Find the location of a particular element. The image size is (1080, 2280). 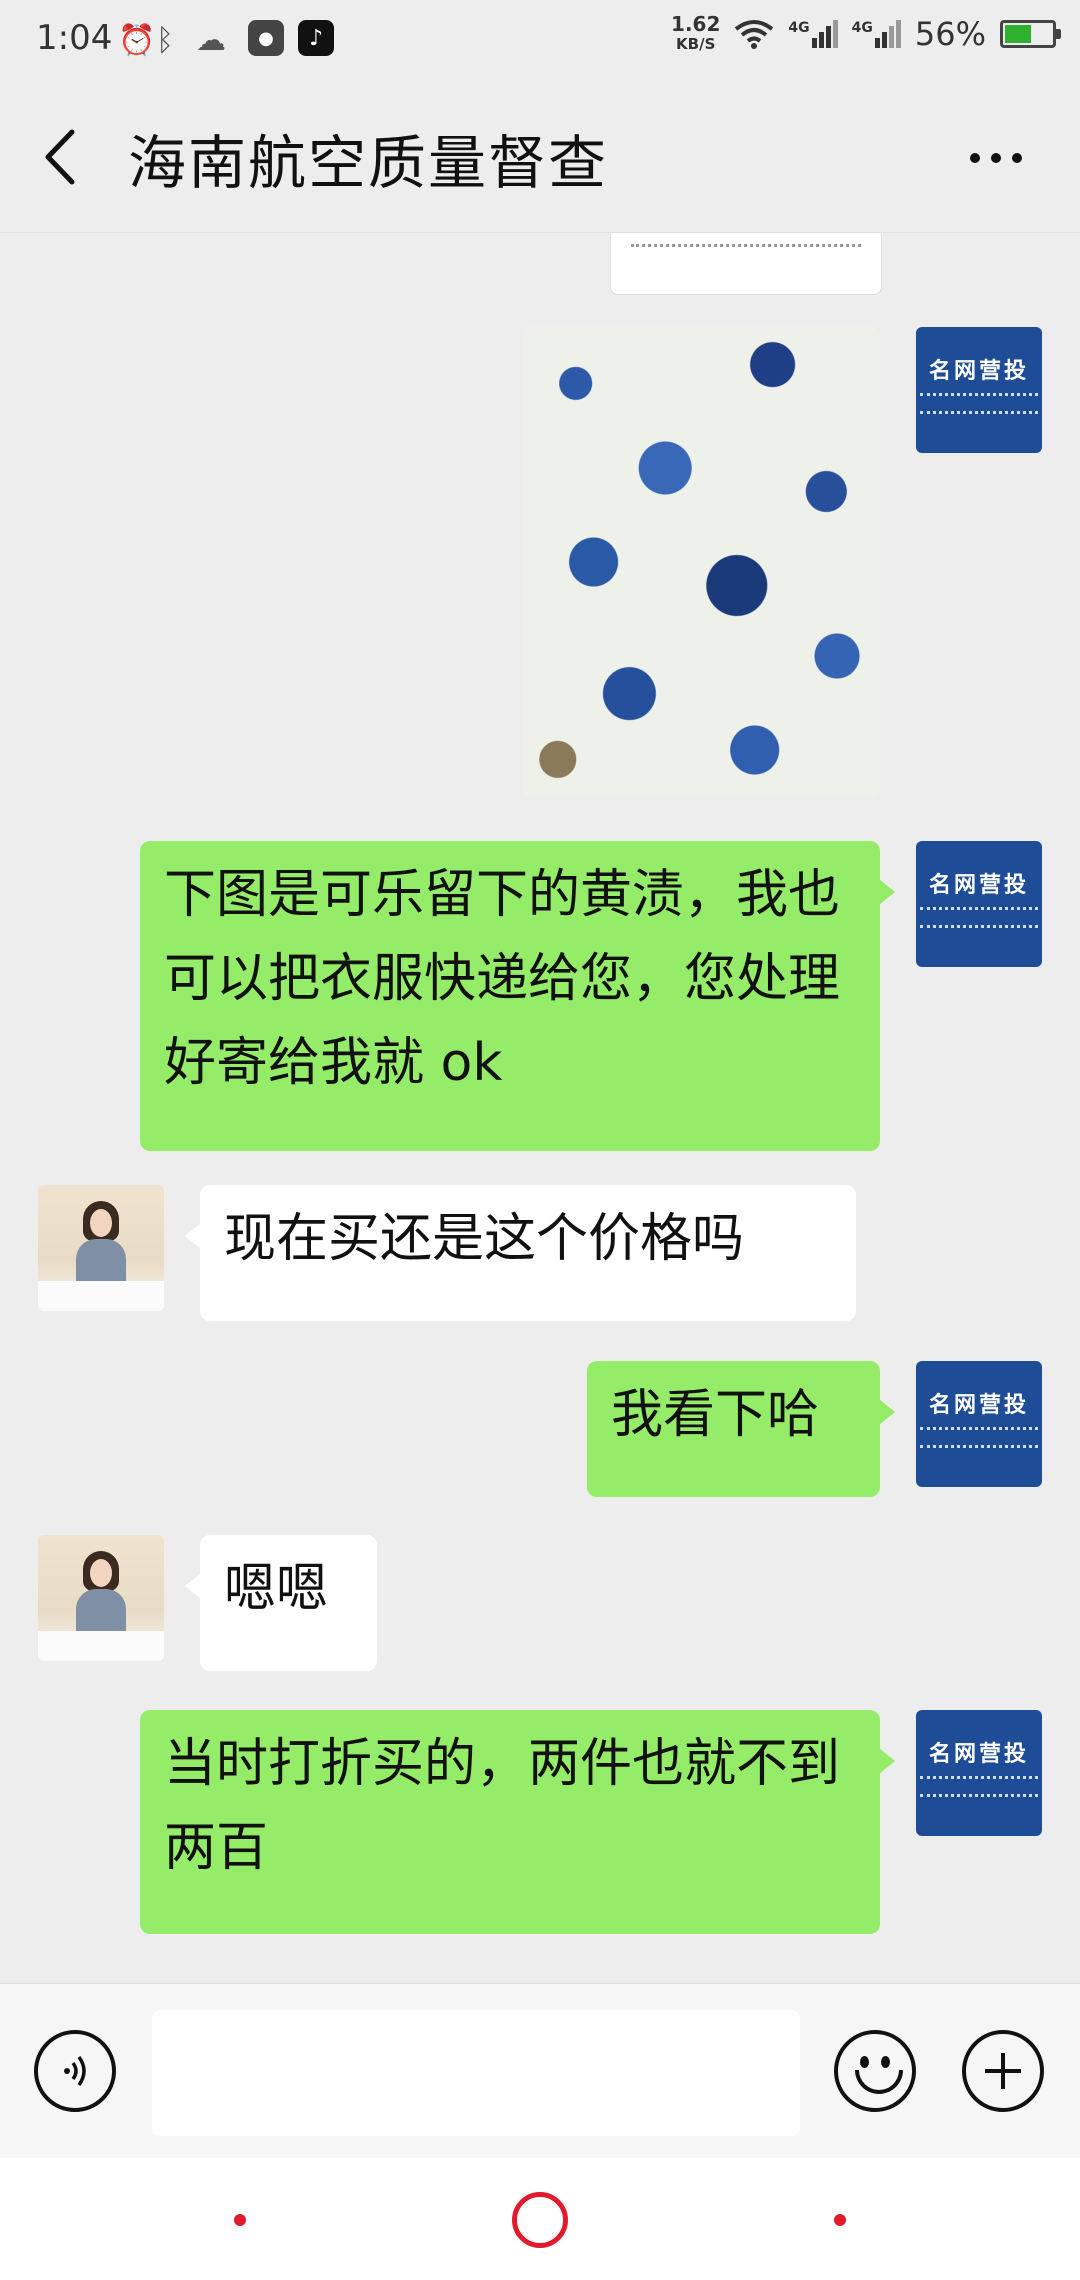

signal-icon-1: 4G is located at coordinates (813, 34).